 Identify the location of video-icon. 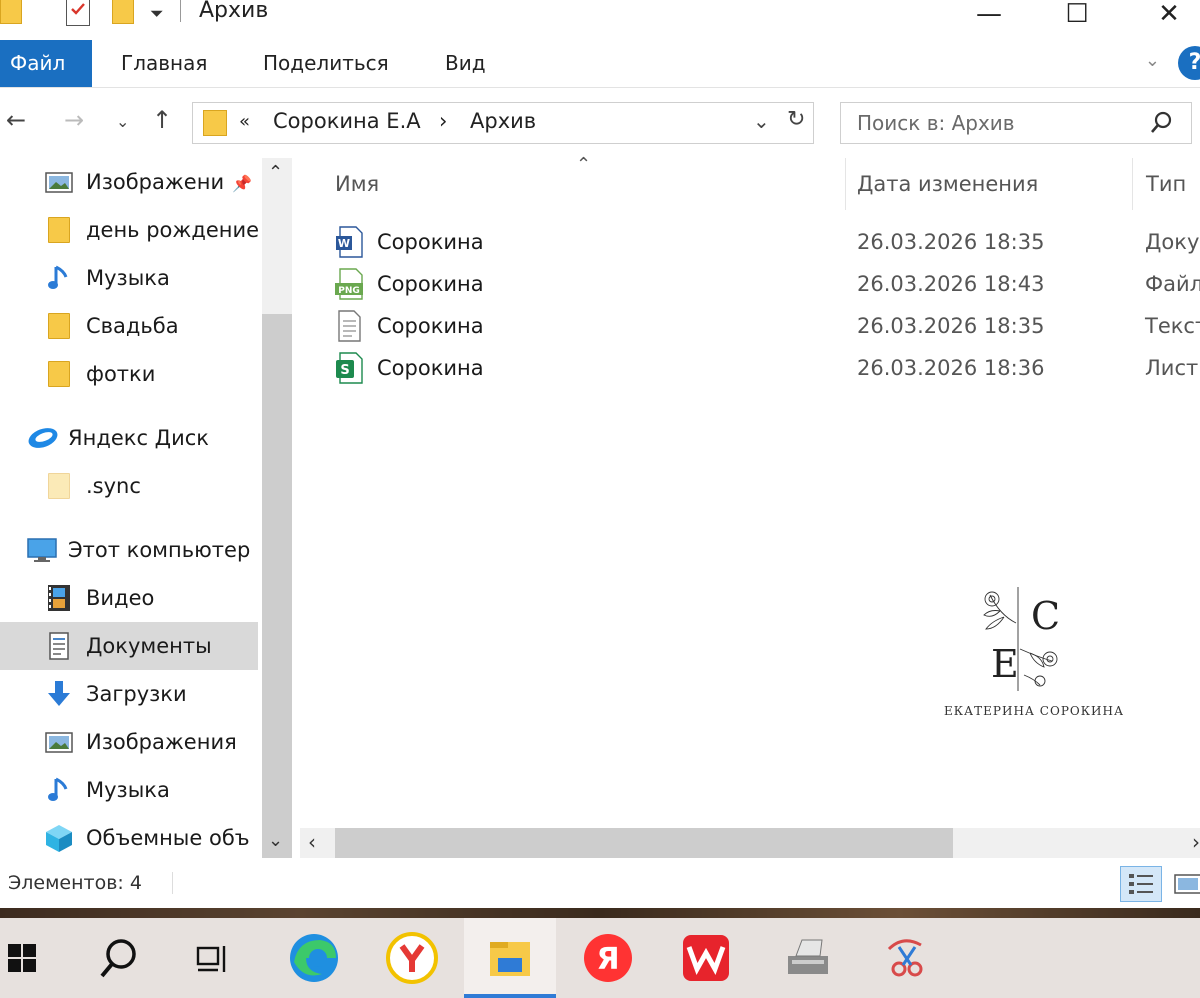
(59, 598).